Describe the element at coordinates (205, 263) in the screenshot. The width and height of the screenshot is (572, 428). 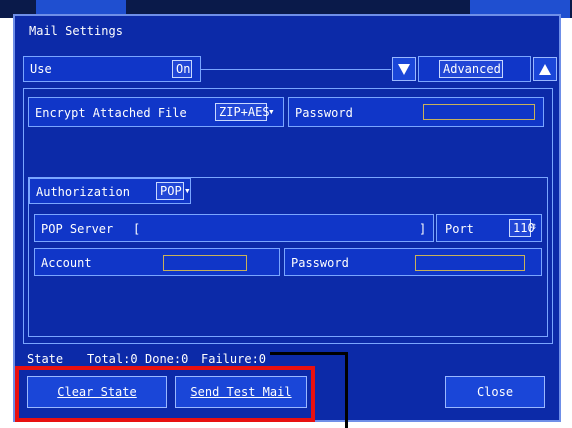
I see `account-field` at that location.